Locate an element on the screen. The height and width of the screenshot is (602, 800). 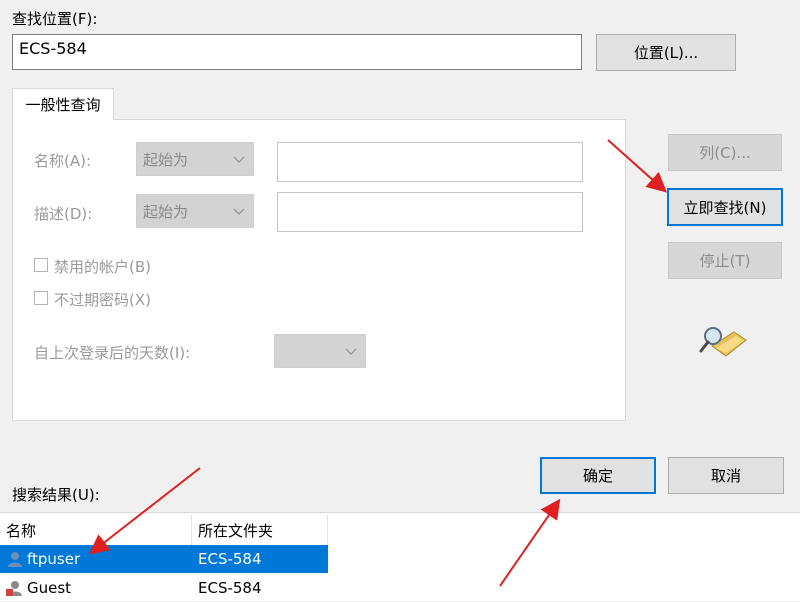
name-input is located at coordinates (430, 162).